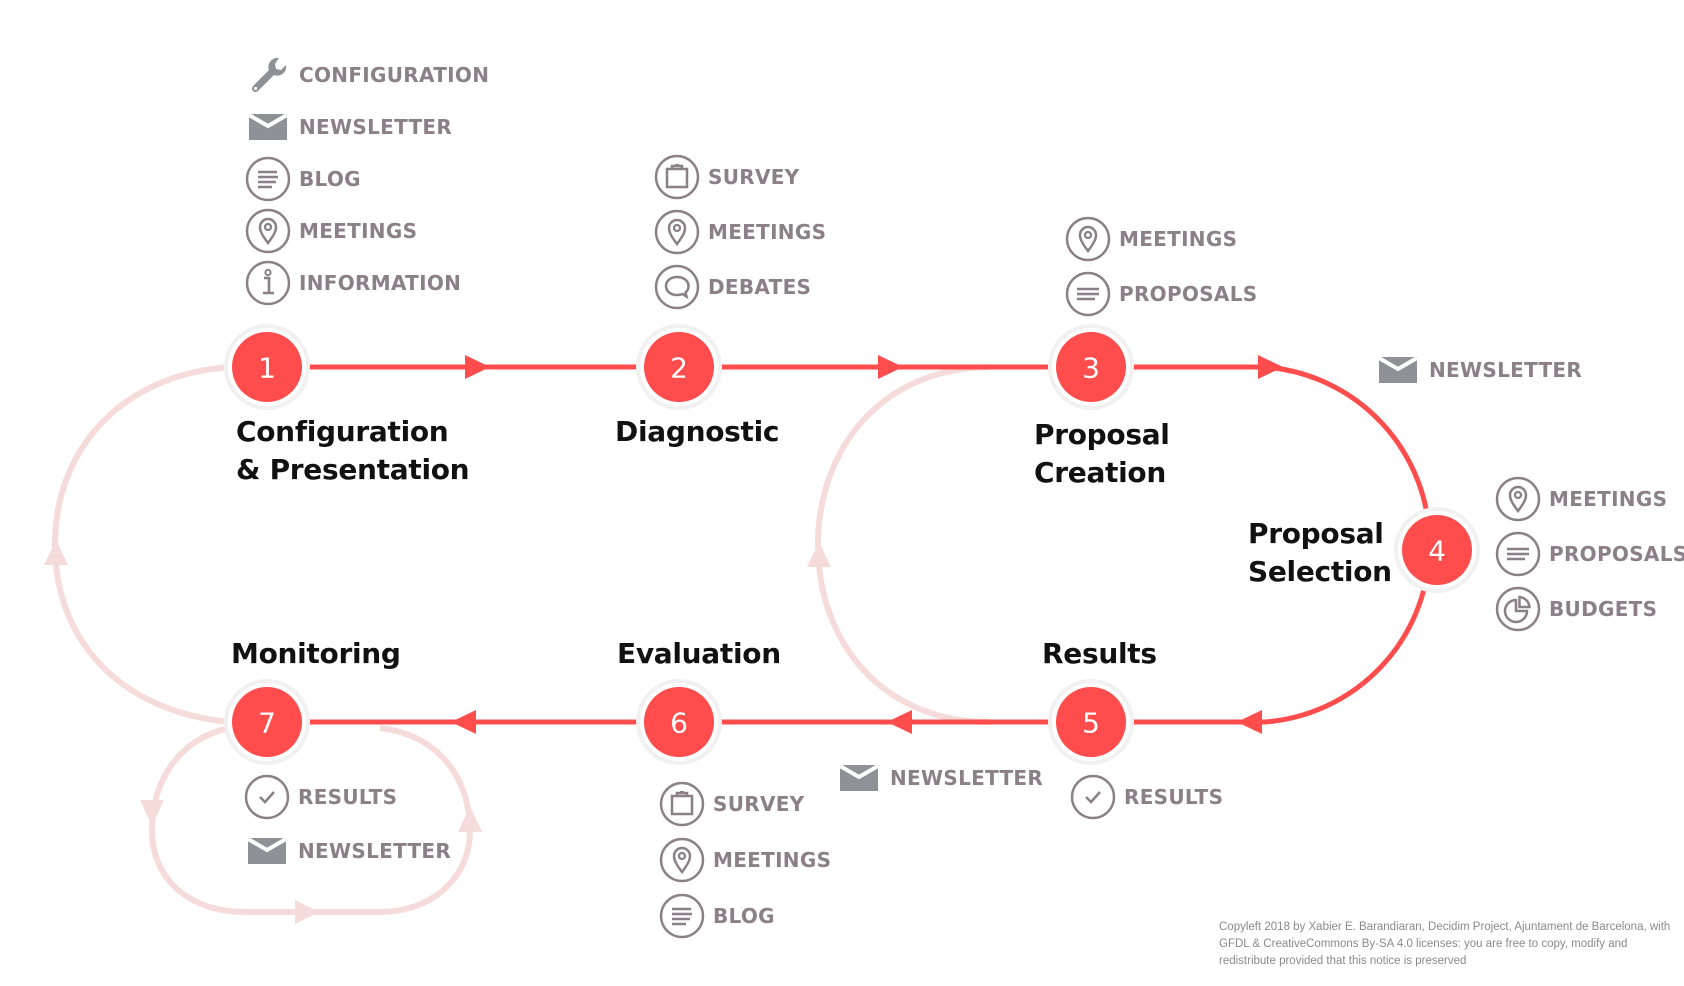 This screenshot has height=986, width=1684. I want to click on node-number: 3, so click(1091, 368).